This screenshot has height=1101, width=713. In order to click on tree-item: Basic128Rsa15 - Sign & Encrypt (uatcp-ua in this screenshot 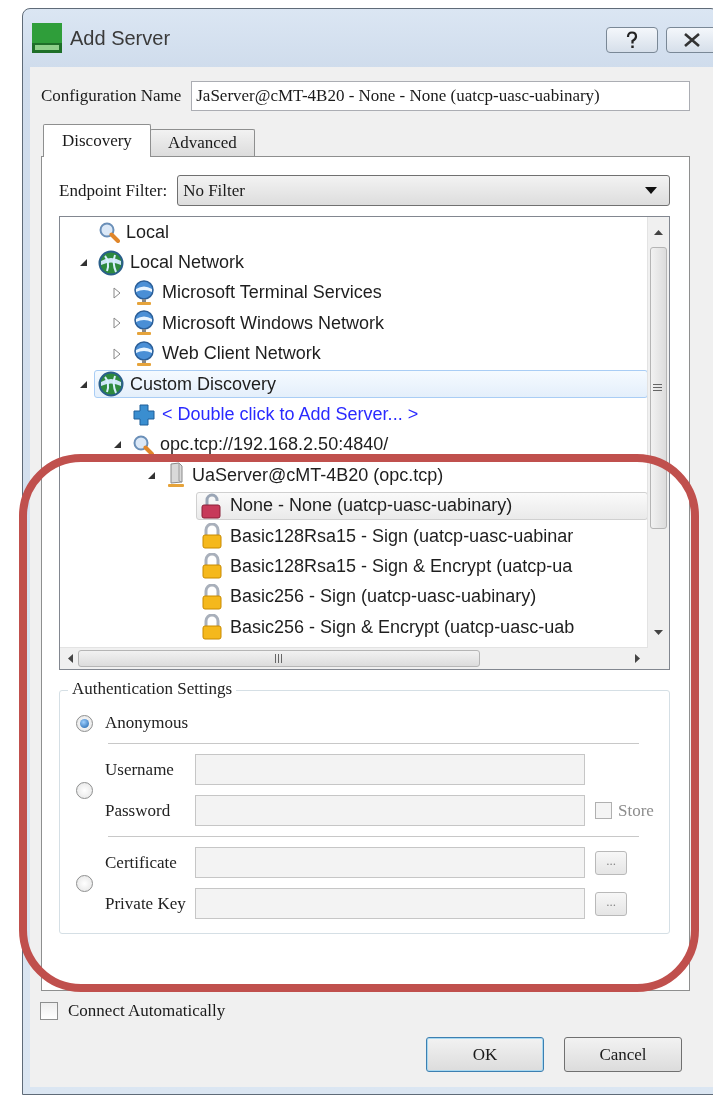, I will do `click(386, 566)`.